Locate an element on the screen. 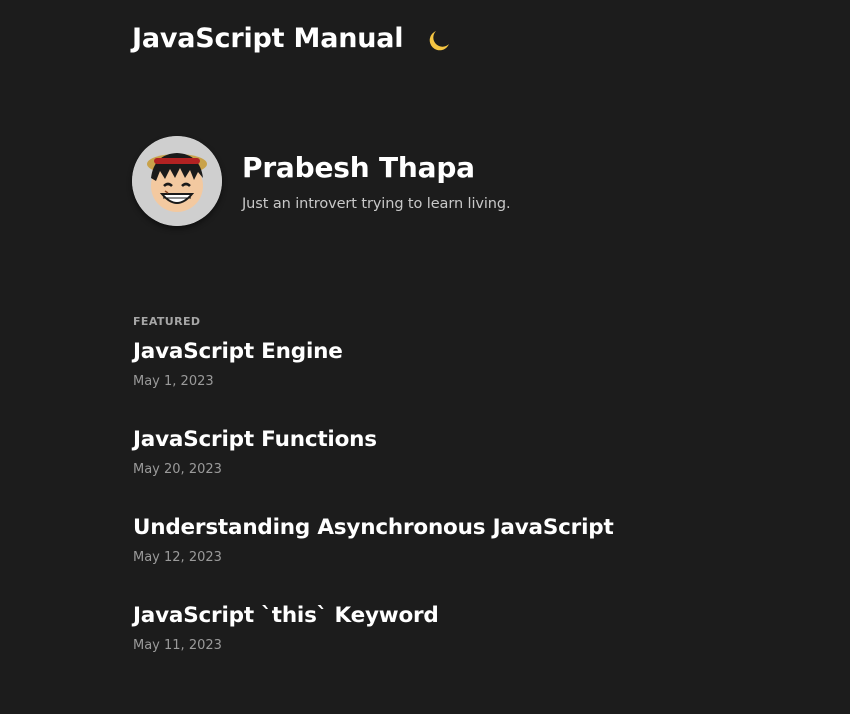 This screenshot has height=714, width=850. avatar-image is located at coordinates (177, 181).